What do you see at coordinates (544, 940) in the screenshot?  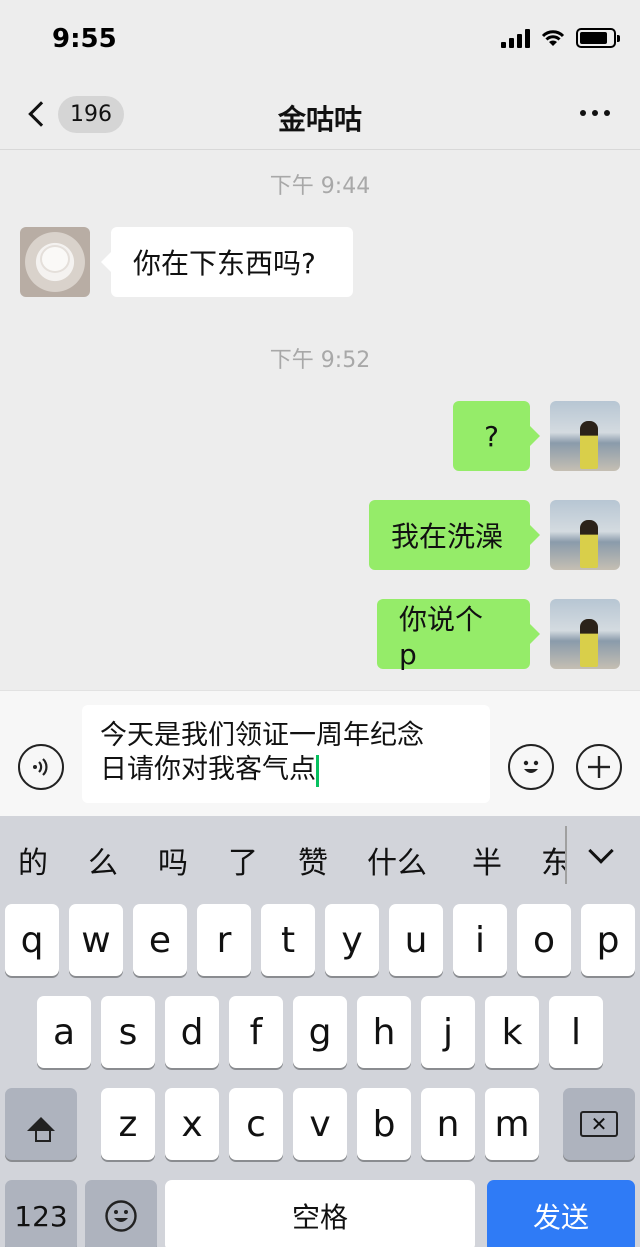 I see `key: o` at bounding box center [544, 940].